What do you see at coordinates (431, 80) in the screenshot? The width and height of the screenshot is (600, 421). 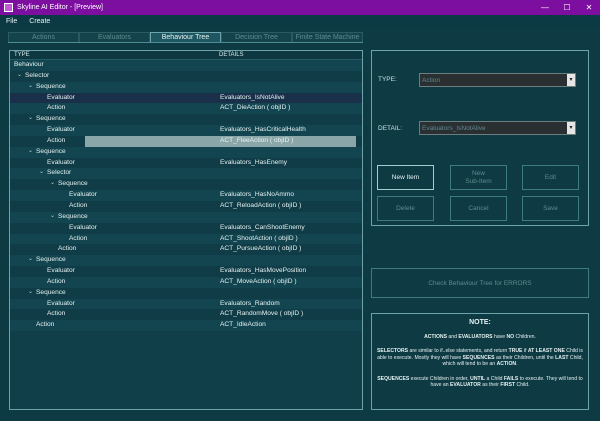 I see `type-dropdown-value: Action` at bounding box center [431, 80].